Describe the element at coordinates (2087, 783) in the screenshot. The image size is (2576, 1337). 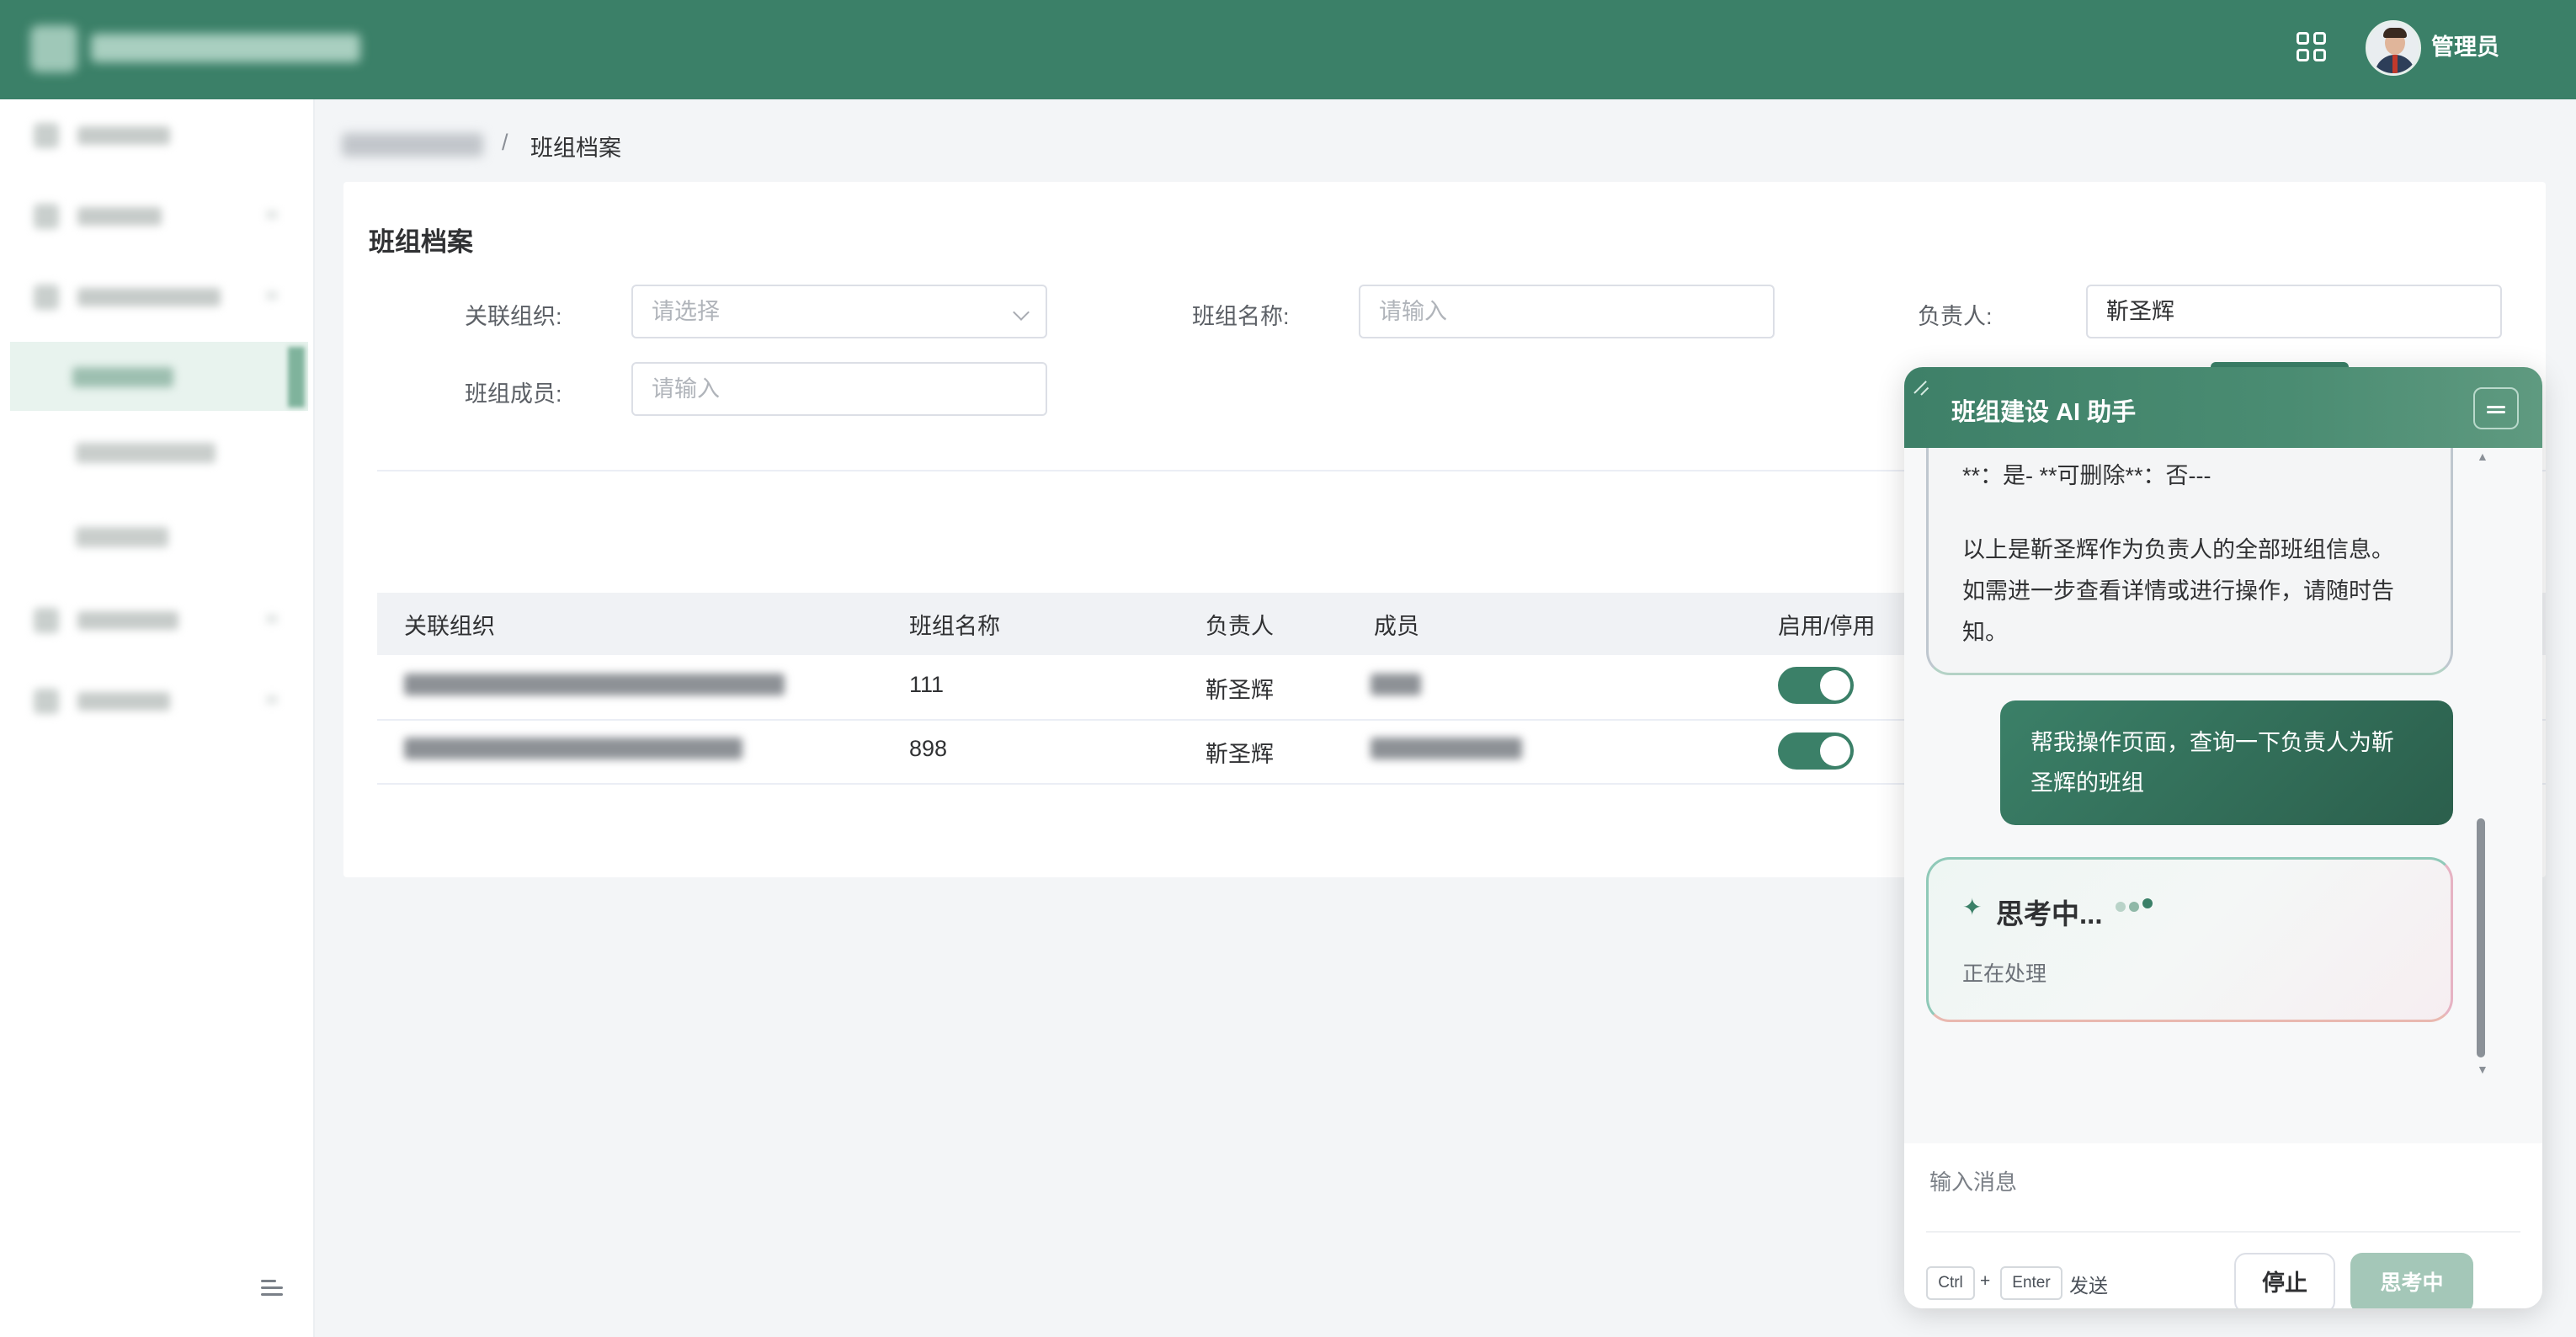
I see `user-message-line: 圣辉的班组` at that location.